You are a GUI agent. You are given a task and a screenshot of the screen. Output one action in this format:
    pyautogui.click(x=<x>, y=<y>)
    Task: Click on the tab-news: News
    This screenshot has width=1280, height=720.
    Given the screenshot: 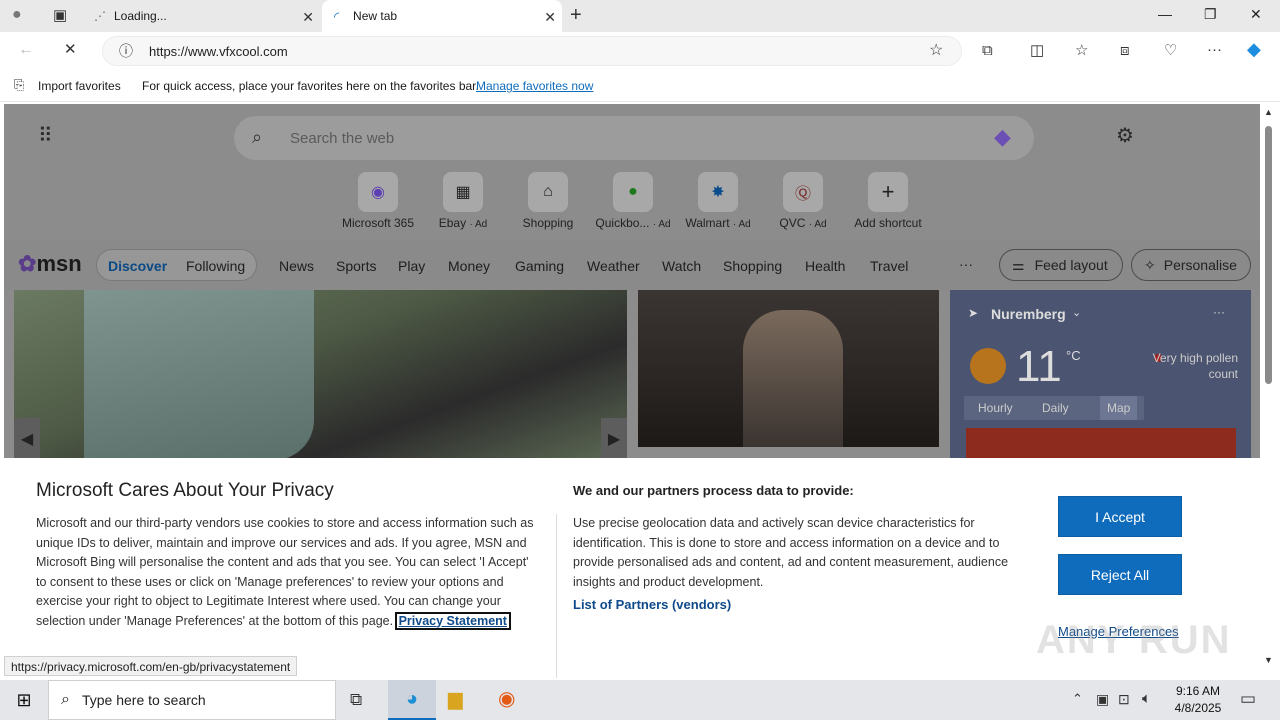 What is the action you would take?
    pyautogui.click(x=296, y=266)
    